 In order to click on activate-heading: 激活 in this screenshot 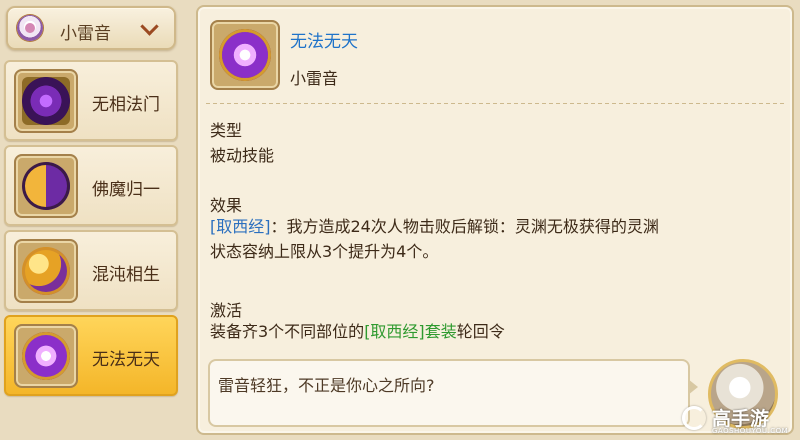, I will do `click(226, 310)`.